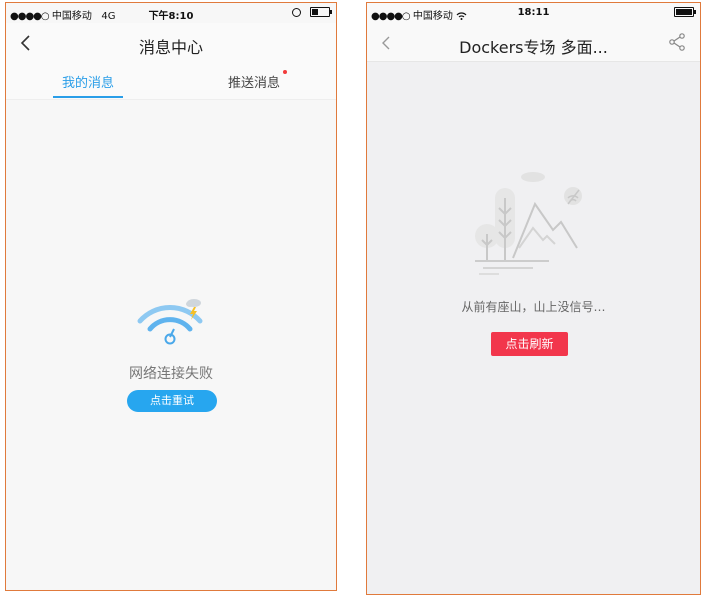 The width and height of the screenshot is (706, 597). What do you see at coordinates (254, 81) in the screenshot?
I see `tab-push-messages: 推送消息` at bounding box center [254, 81].